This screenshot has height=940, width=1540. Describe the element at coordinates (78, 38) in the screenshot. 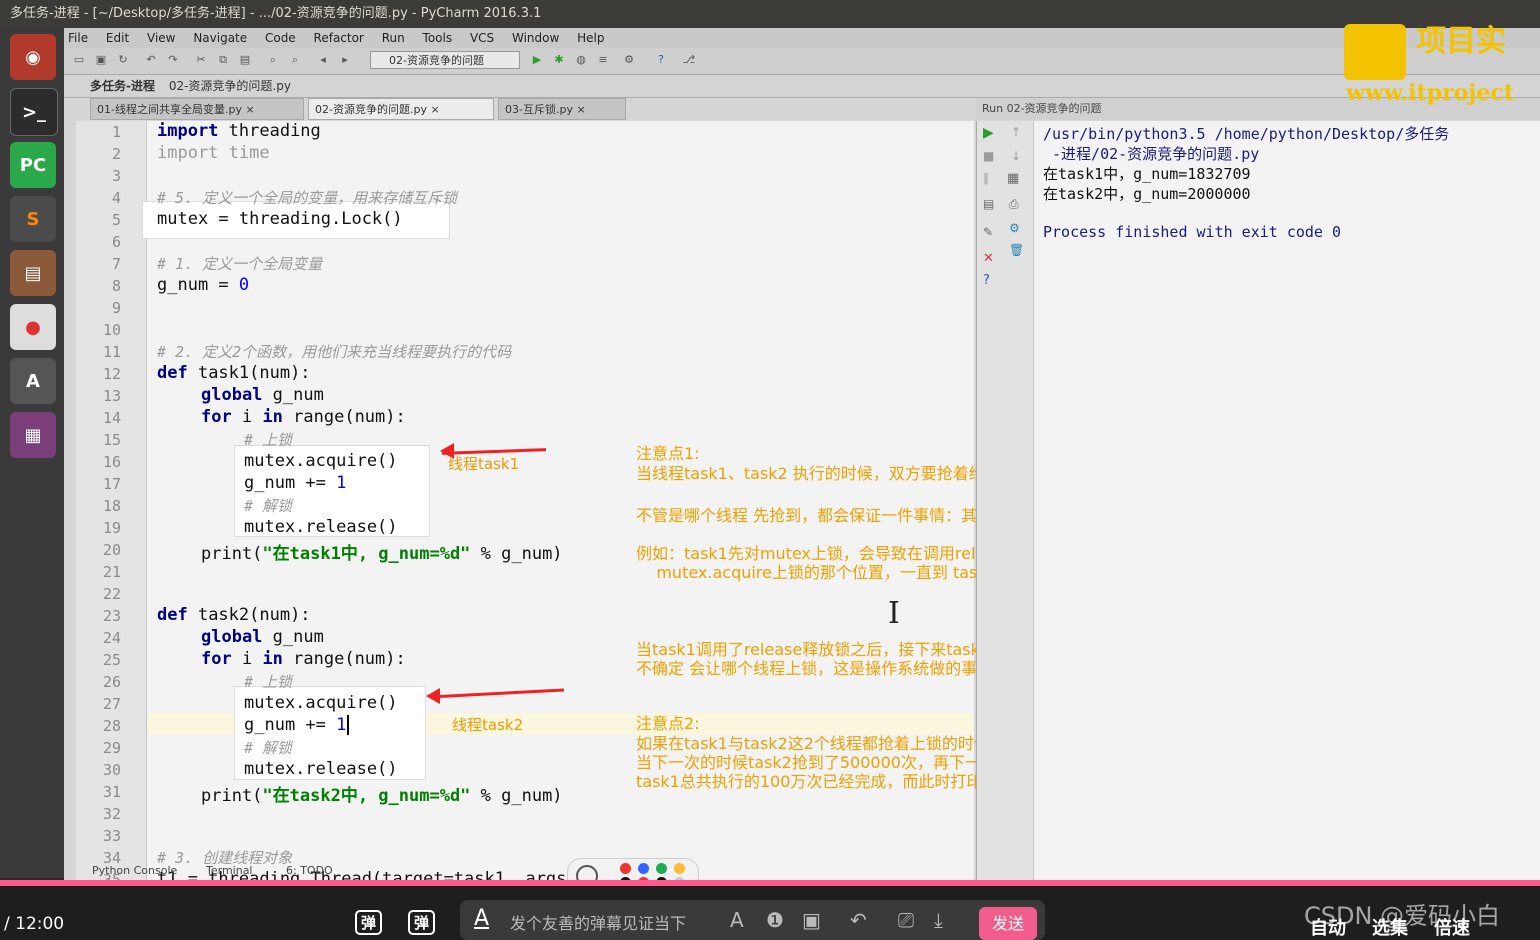

I see `menu-file: File` at that location.